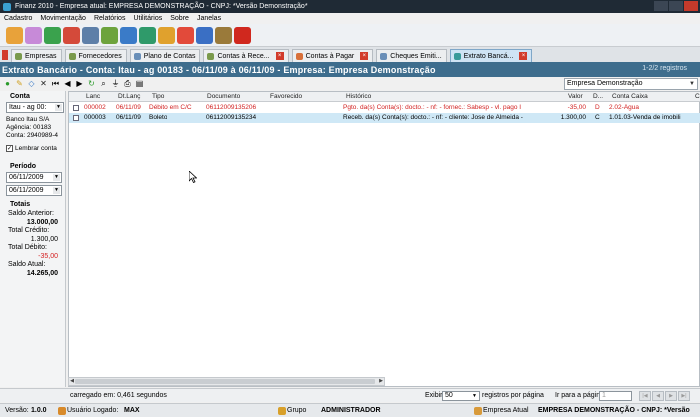 This screenshot has height=417, width=700. Describe the element at coordinates (39, 410) in the screenshot. I see `versao-value: 1.0.0` at that location.